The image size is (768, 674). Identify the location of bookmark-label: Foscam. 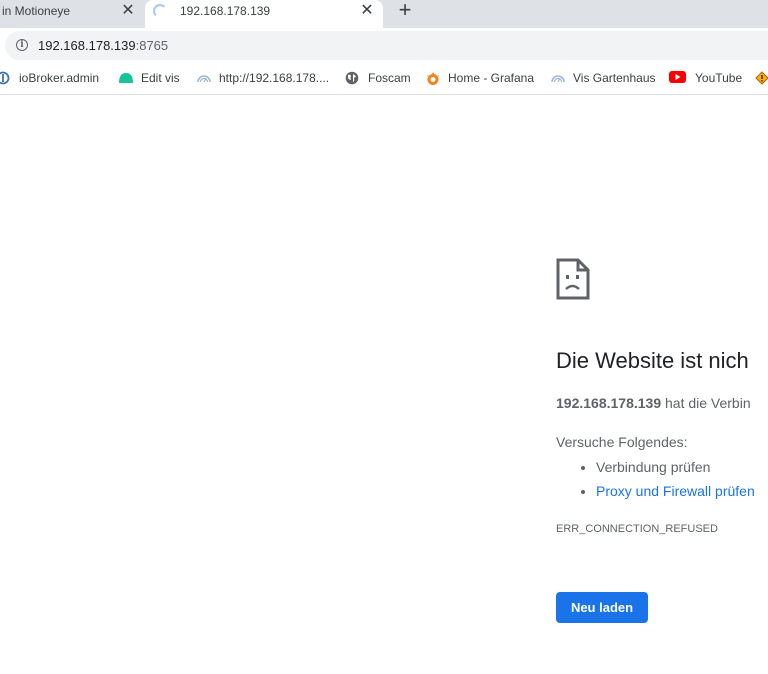
(389, 78).